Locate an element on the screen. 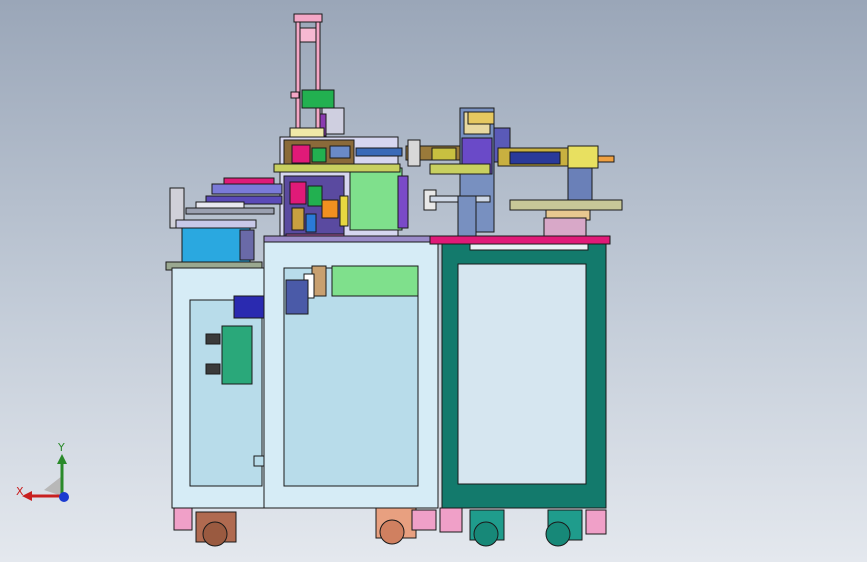  right-linear-module is located at coordinates (514, 175).